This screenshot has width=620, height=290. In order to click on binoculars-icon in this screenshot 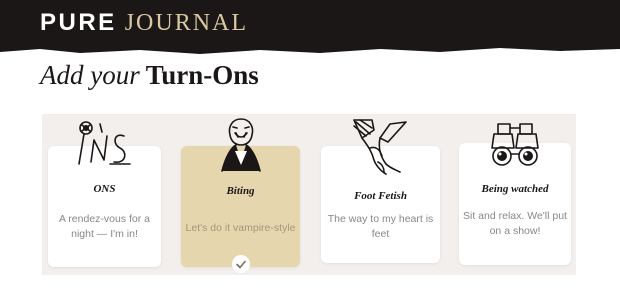, I will do `click(515, 144)`.